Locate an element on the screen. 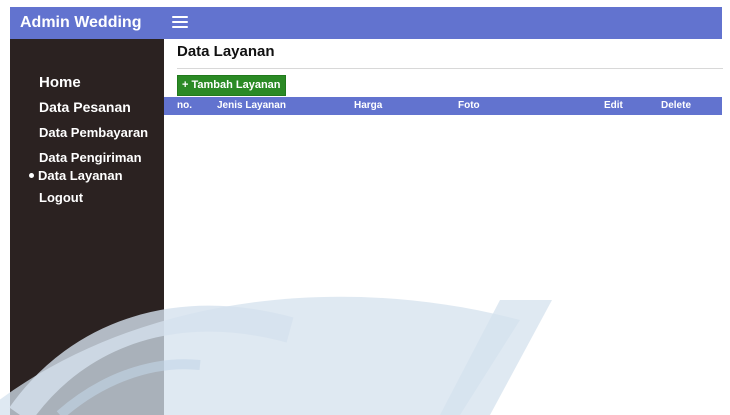 The image size is (730, 415). column-header-jenis-layanan: Jenis Layanan is located at coordinates (251, 105).